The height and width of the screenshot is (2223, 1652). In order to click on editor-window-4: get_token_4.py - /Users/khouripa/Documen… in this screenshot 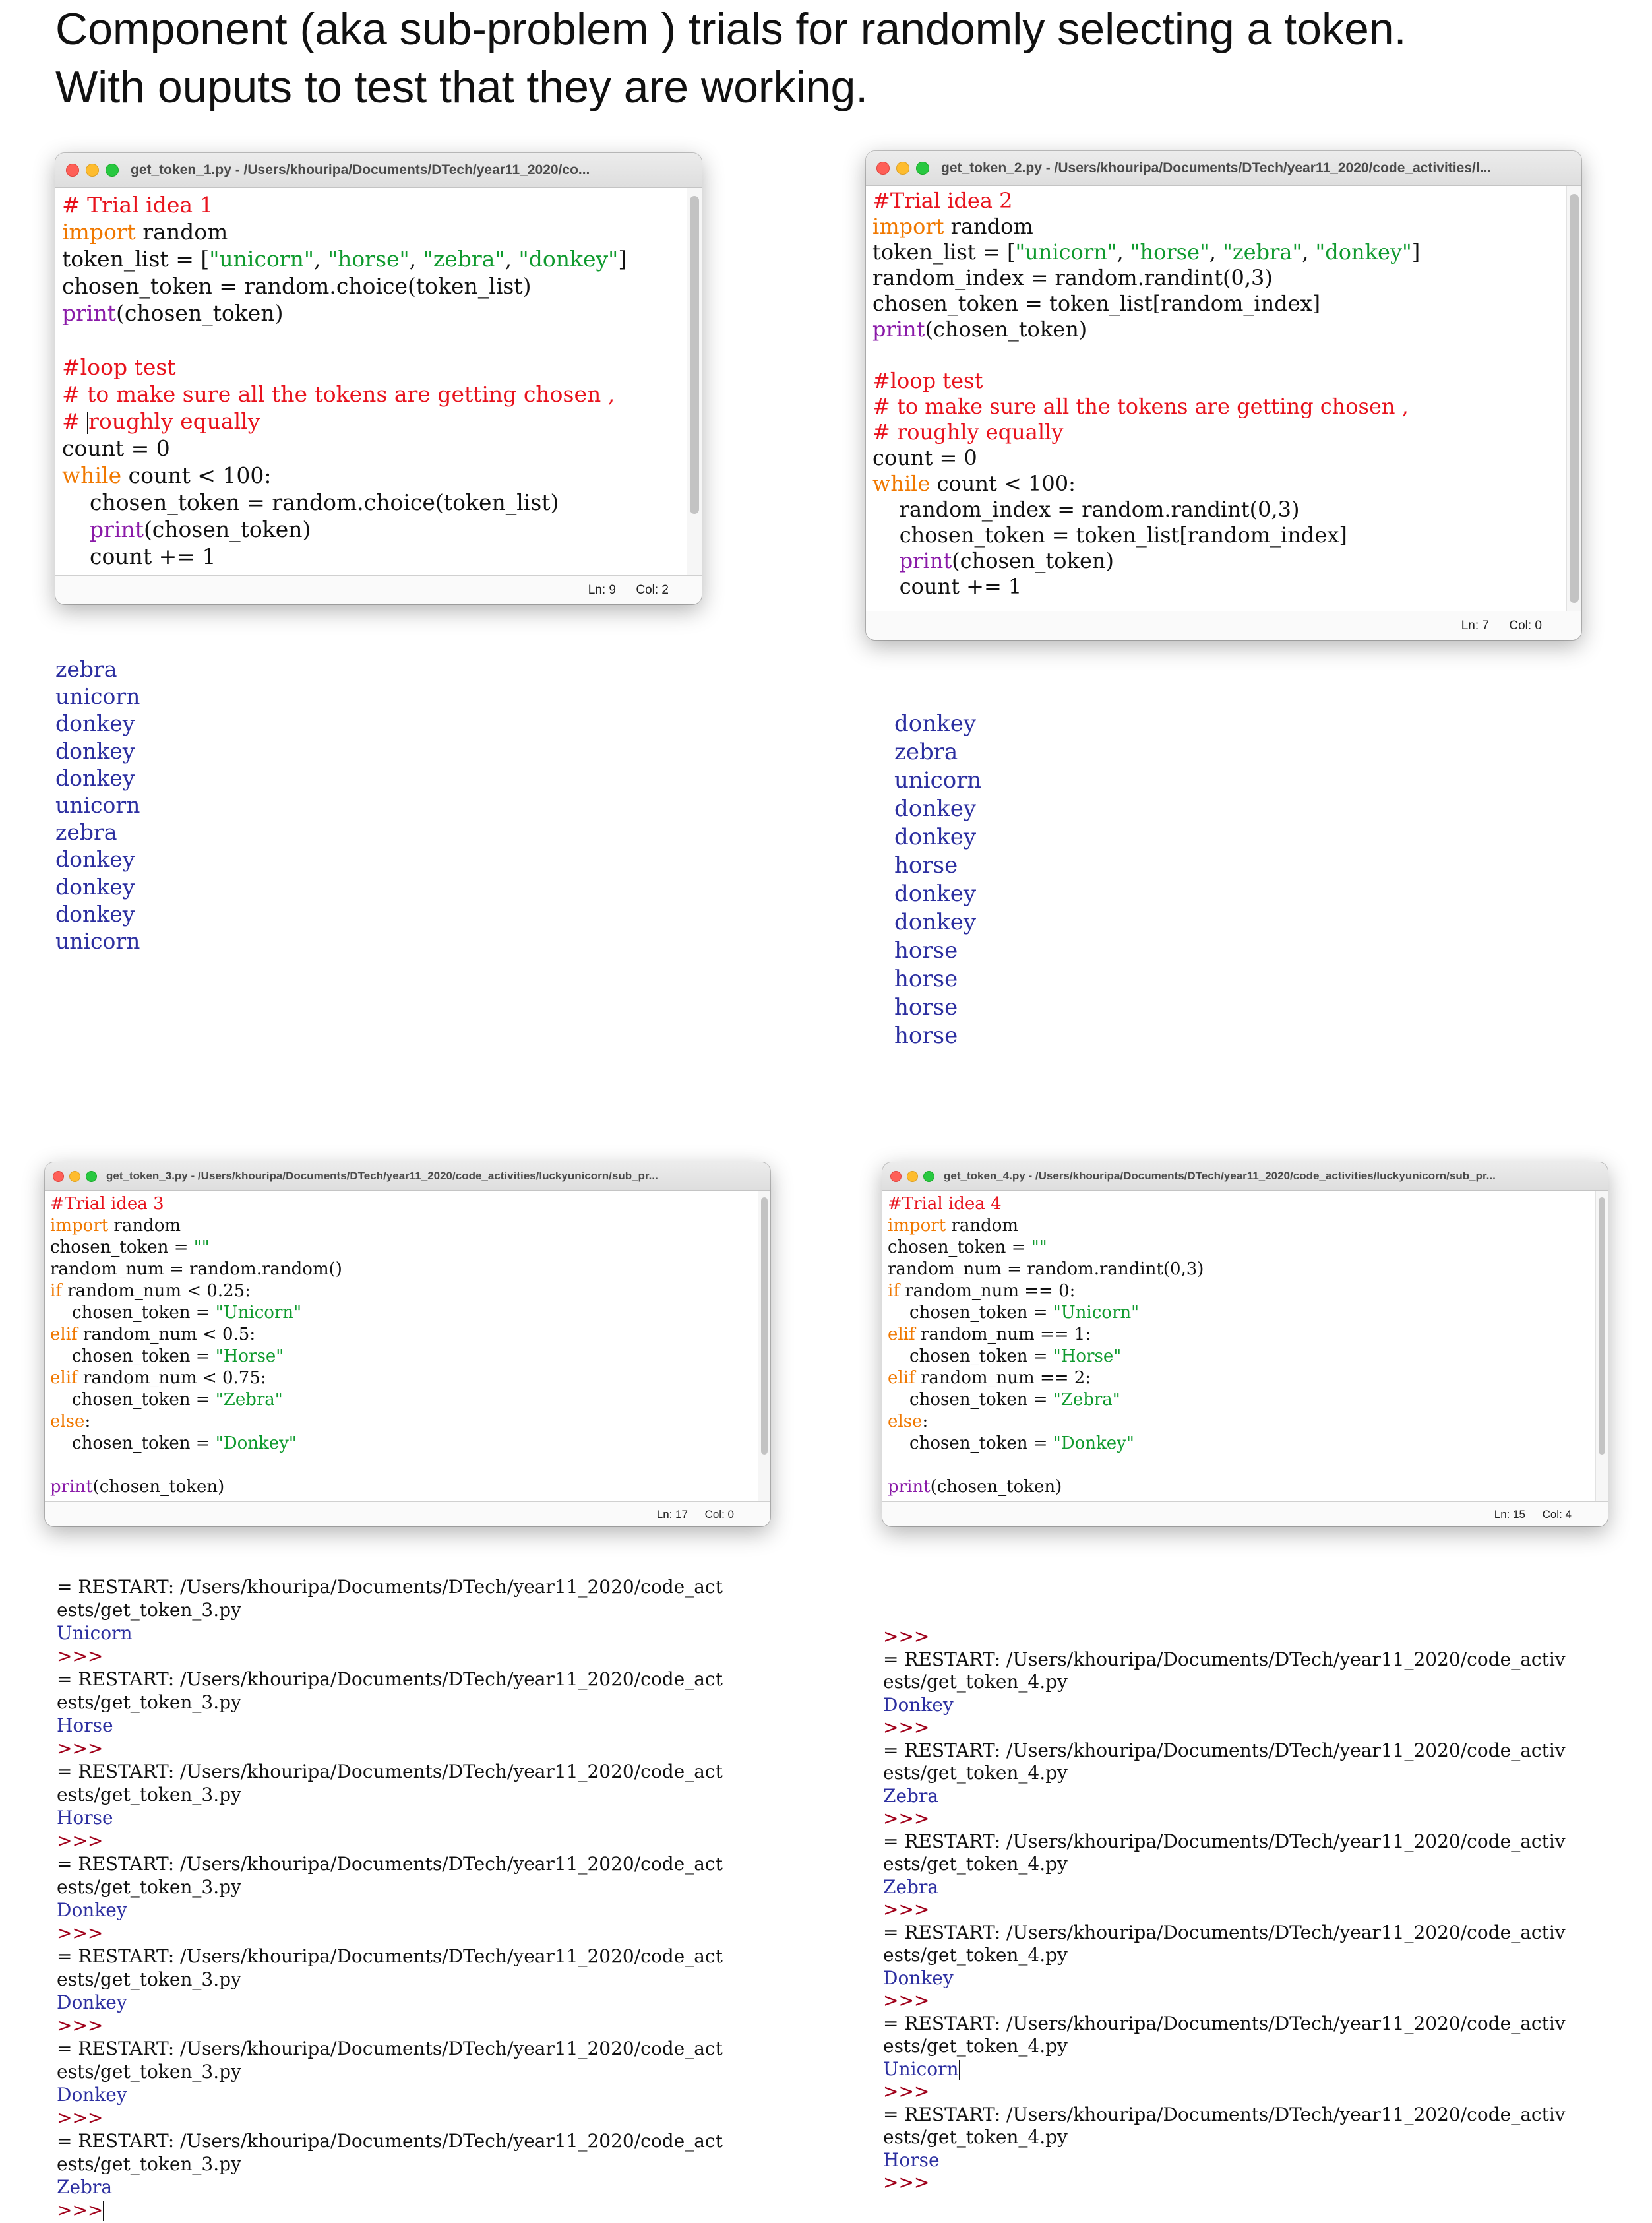, I will do `click(1245, 1344)`.